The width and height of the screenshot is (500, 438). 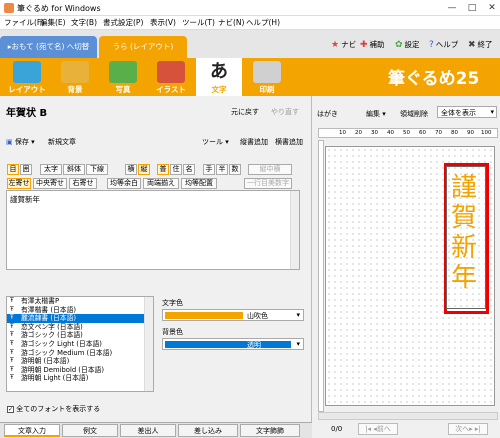 I want to click on horizontal-button: 横, so click(x=131, y=169).